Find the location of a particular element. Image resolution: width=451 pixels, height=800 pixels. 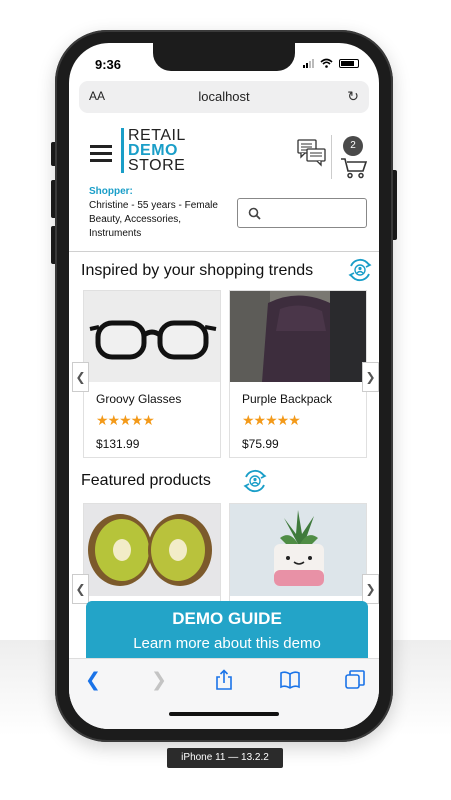

home-indicator is located at coordinates (224, 714).